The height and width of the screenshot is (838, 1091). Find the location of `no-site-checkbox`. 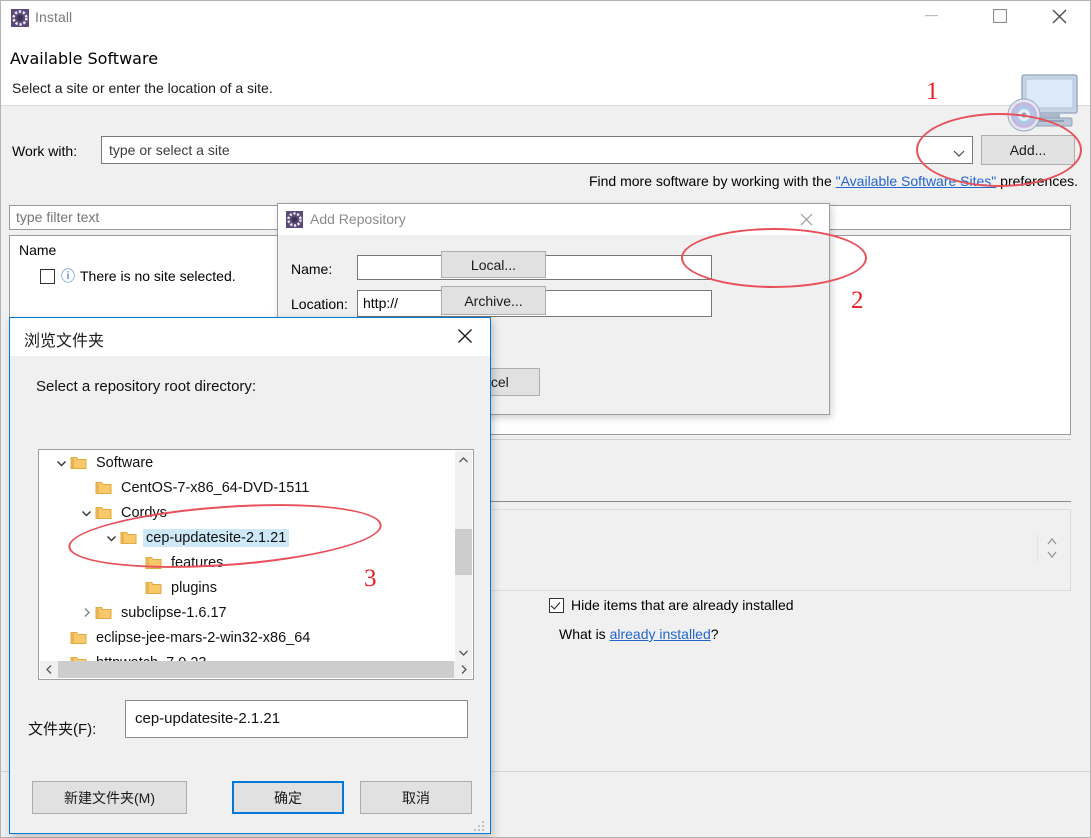

no-site-checkbox is located at coordinates (47, 276).